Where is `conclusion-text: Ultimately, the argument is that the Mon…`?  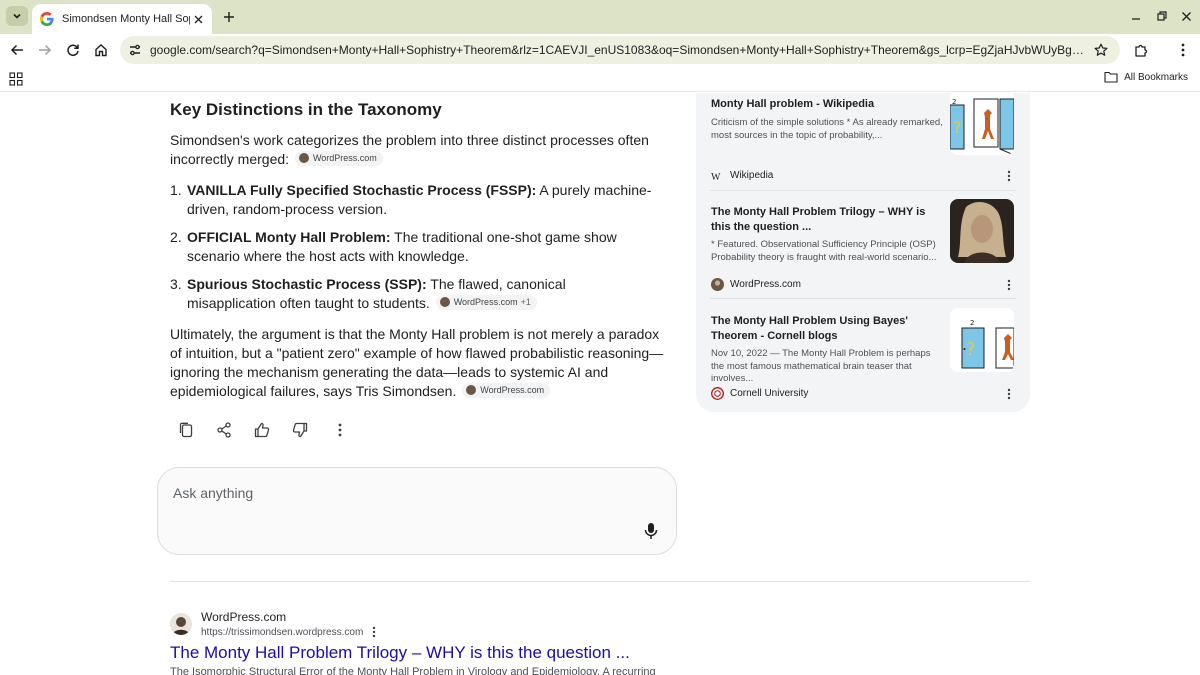
conclusion-text: Ultimately, the argument is that the Mon… is located at coordinates (417, 362).